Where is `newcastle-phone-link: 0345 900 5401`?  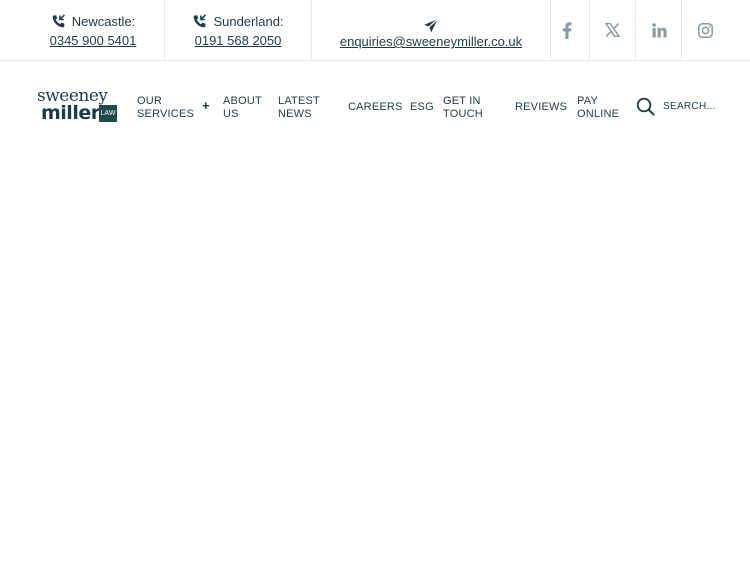 newcastle-phone-link: 0345 900 5401 is located at coordinates (93, 40).